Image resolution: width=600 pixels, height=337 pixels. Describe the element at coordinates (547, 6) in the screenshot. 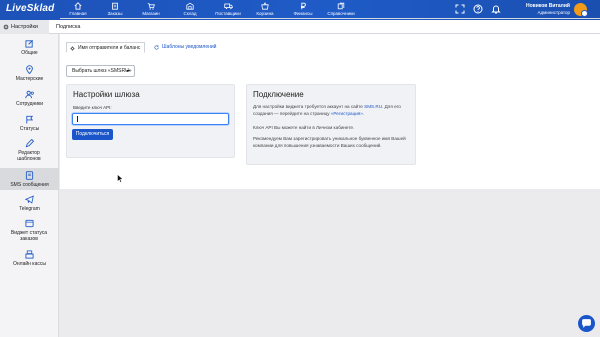

I see `user-name: Новиков Виталий` at that location.